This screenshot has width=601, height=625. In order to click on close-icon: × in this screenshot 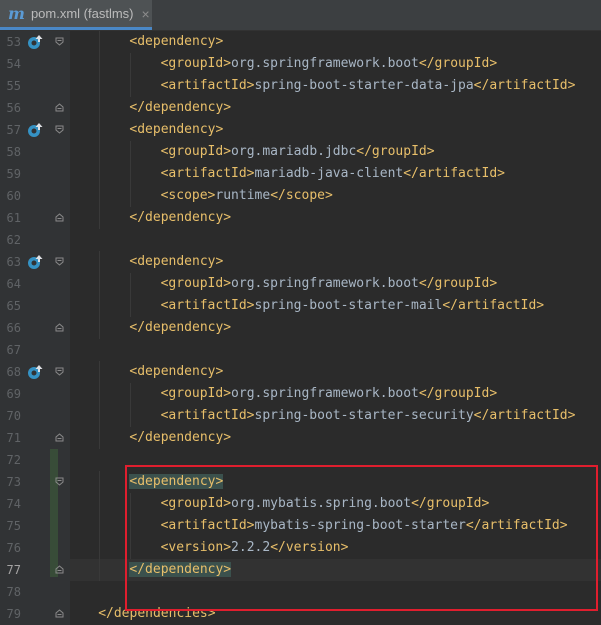, I will do `click(146, 14)`.